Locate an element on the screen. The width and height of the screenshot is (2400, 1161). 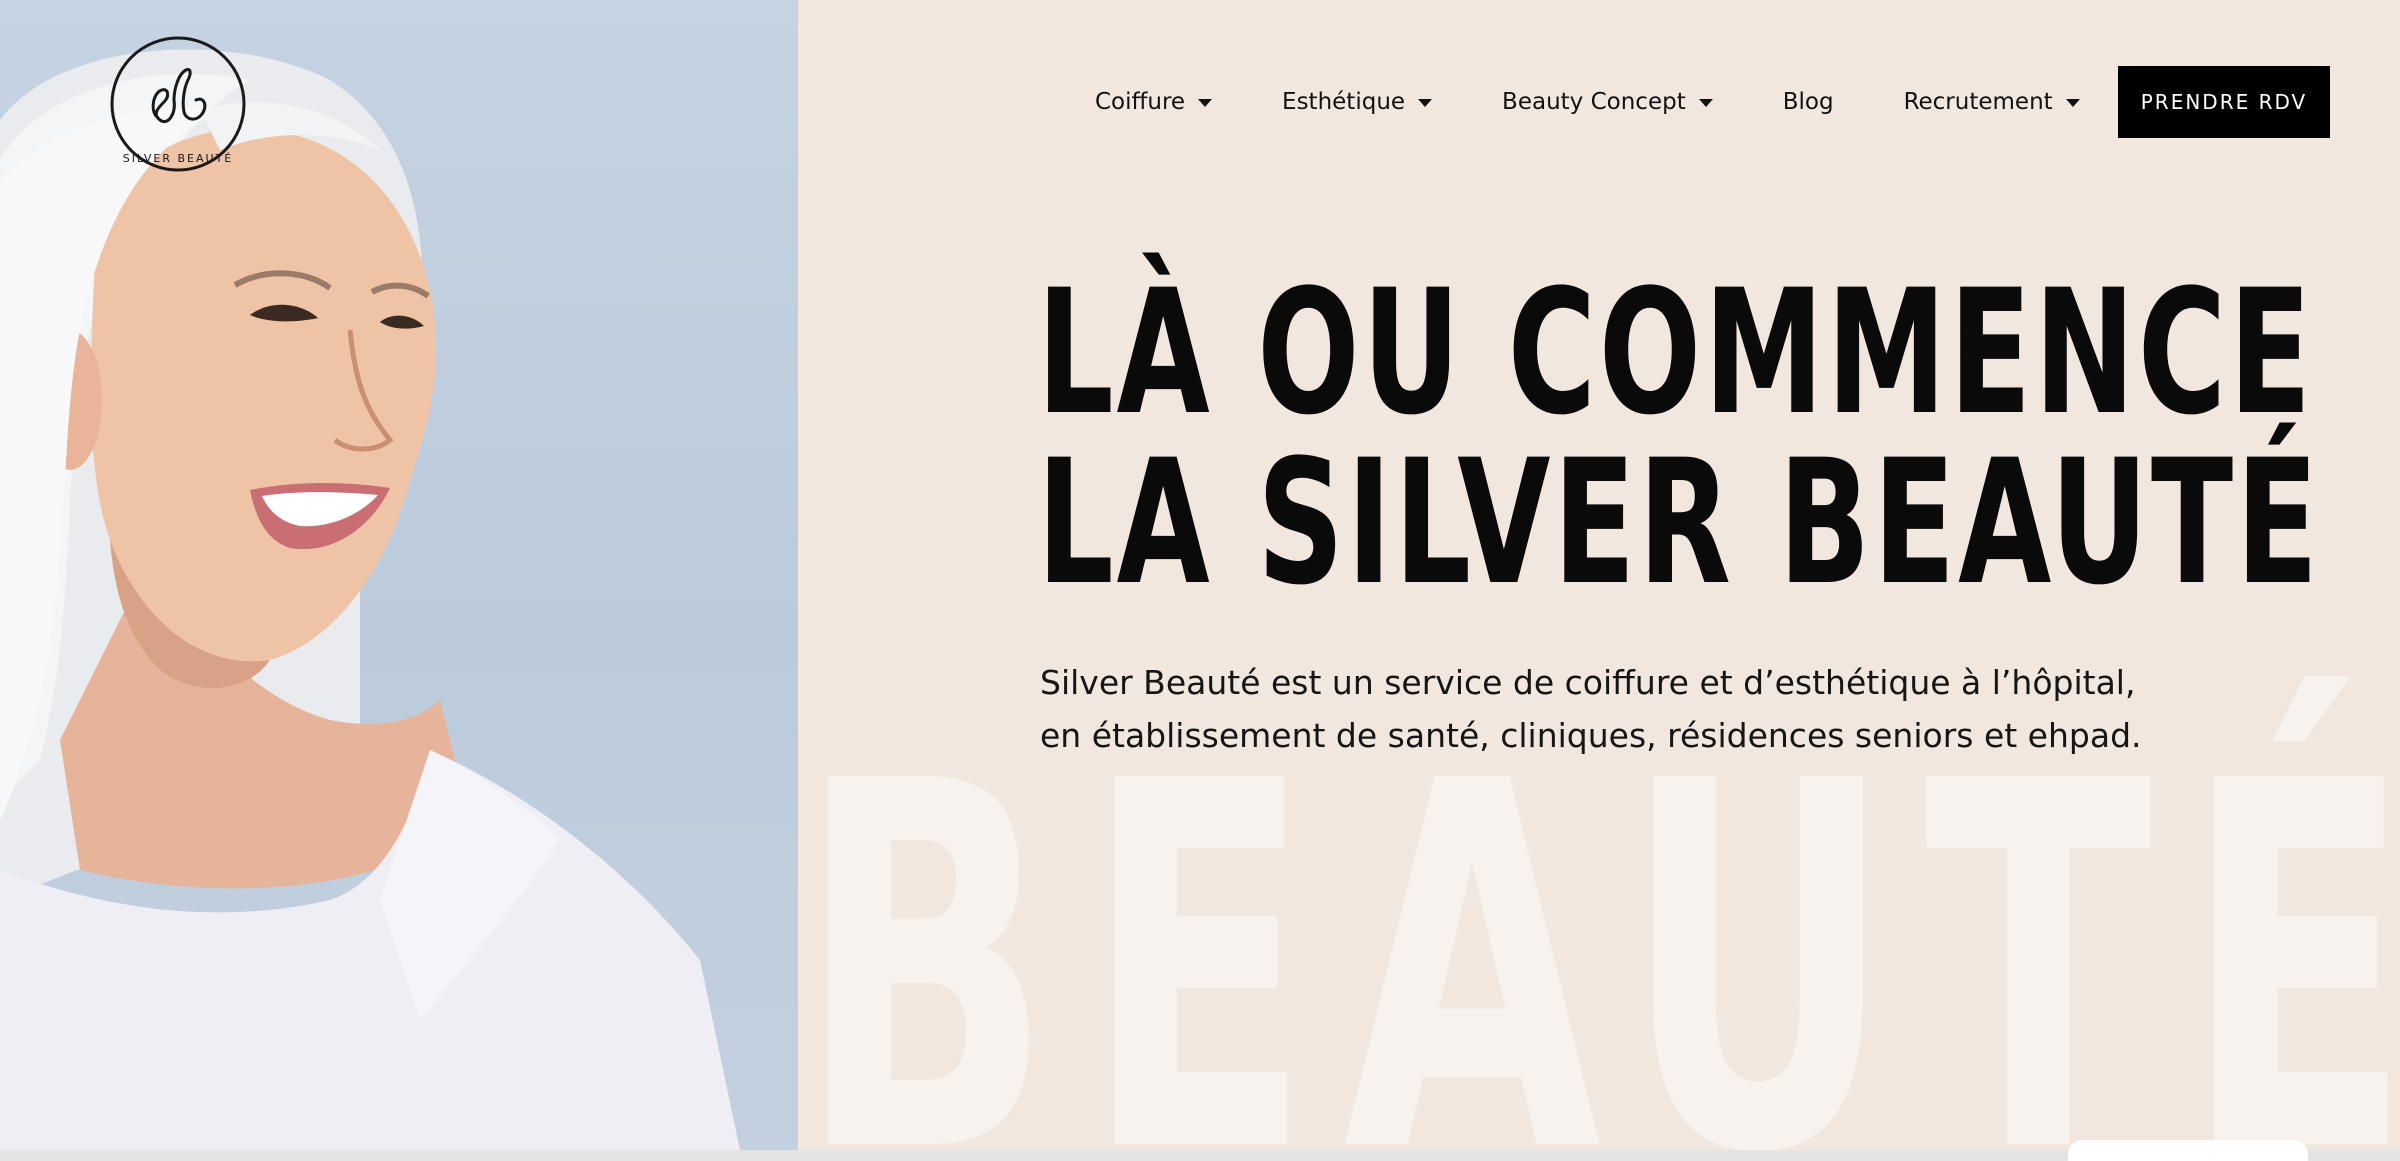
floating-card is located at coordinates (2188, 1150).